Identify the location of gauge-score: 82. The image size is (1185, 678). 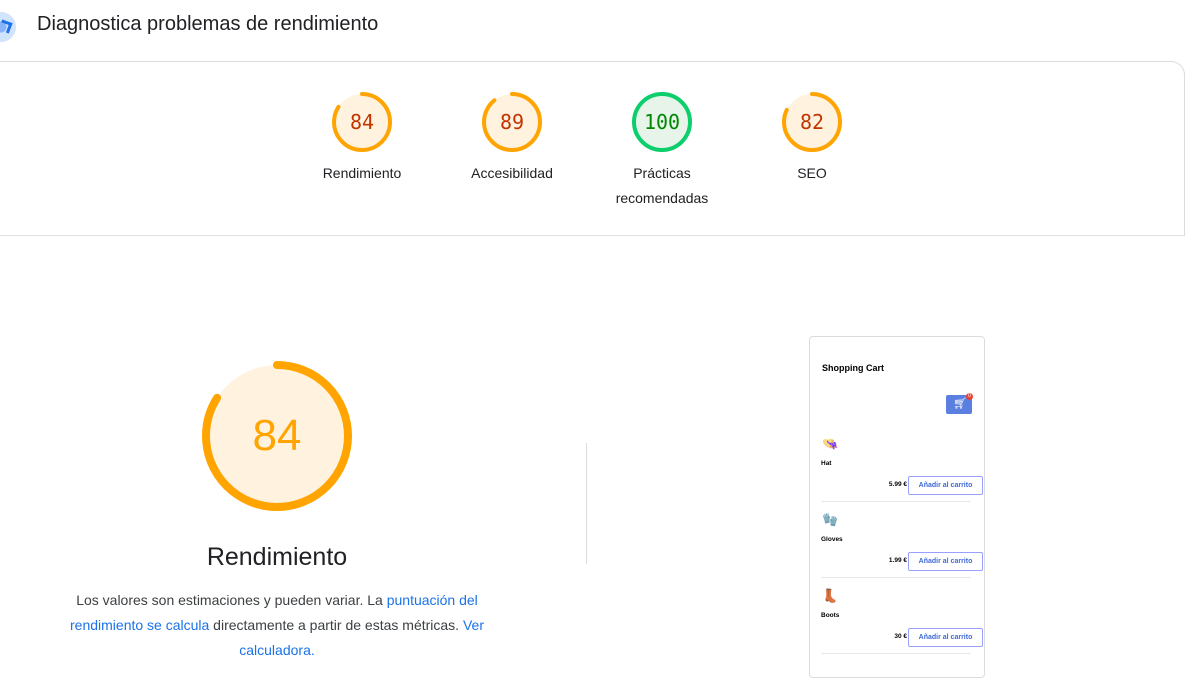
(812, 122).